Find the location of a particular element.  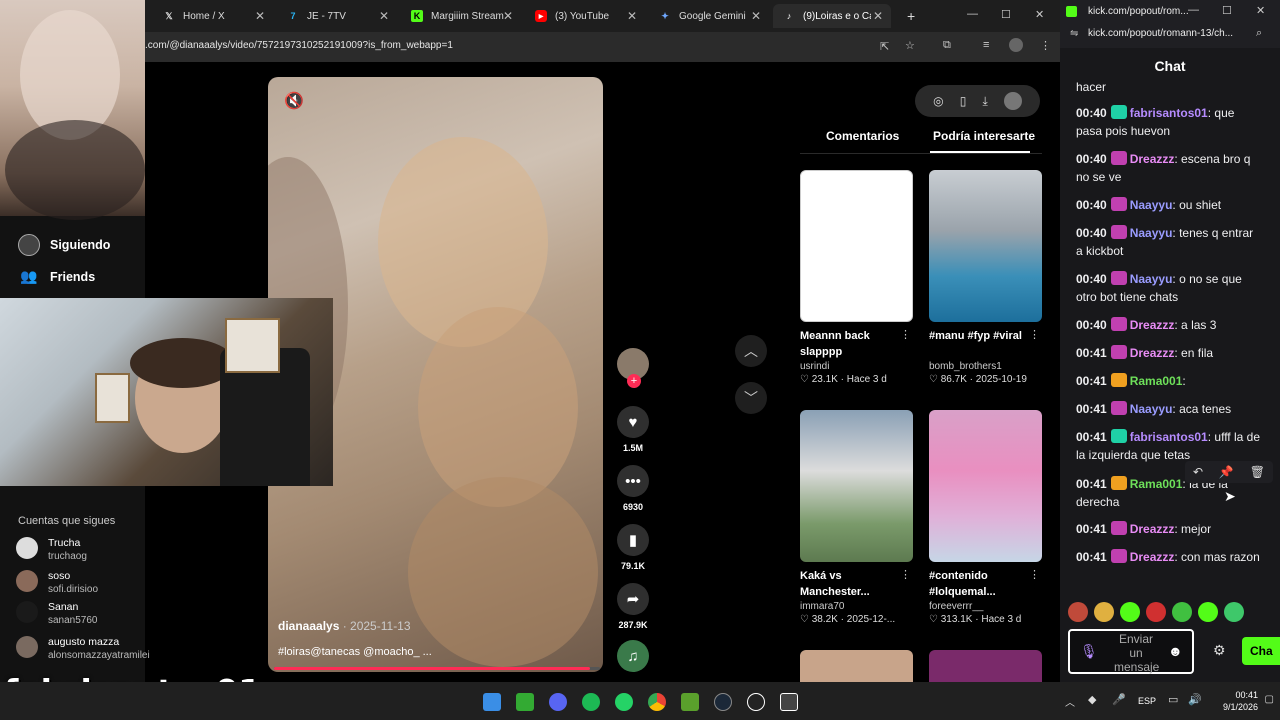

chrome-icon is located at coordinates (657, 702).